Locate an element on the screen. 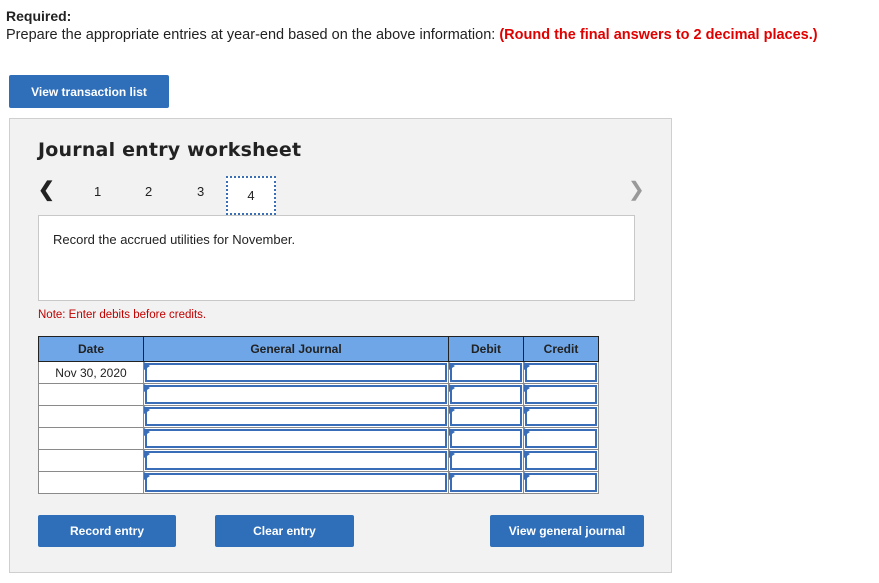  view-general-journal-button: View general journal is located at coordinates (567, 531).